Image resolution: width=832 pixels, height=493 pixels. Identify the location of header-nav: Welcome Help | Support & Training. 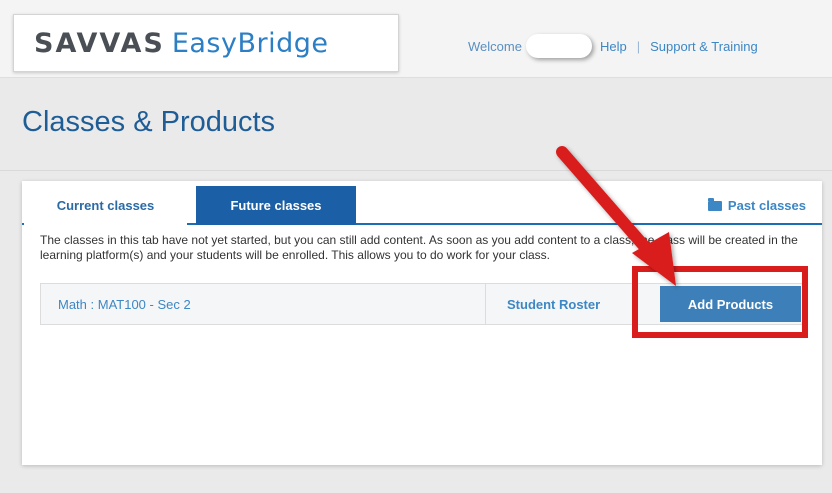
(613, 46).